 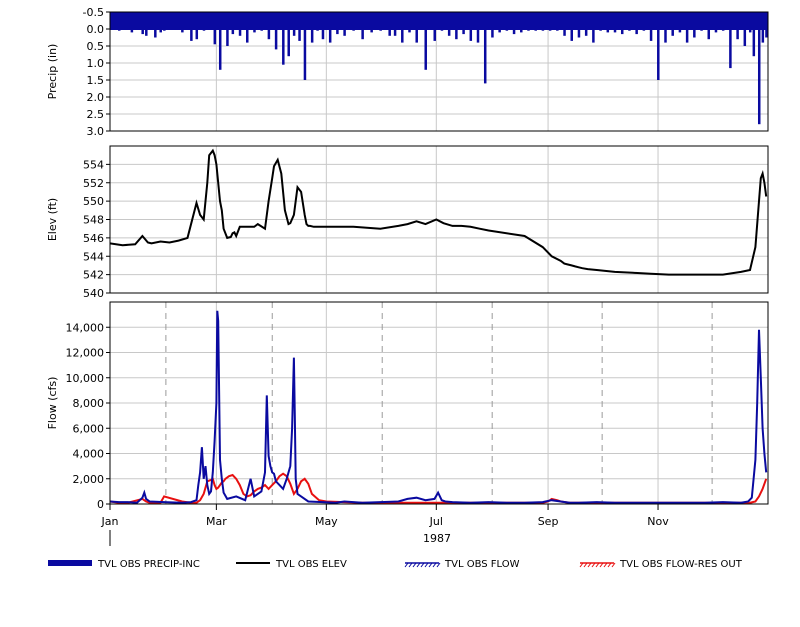 What do you see at coordinates (148, 564) in the screenshot?
I see `legend-label: TVL OBS PRECIP-INC` at bounding box center [148, 564].